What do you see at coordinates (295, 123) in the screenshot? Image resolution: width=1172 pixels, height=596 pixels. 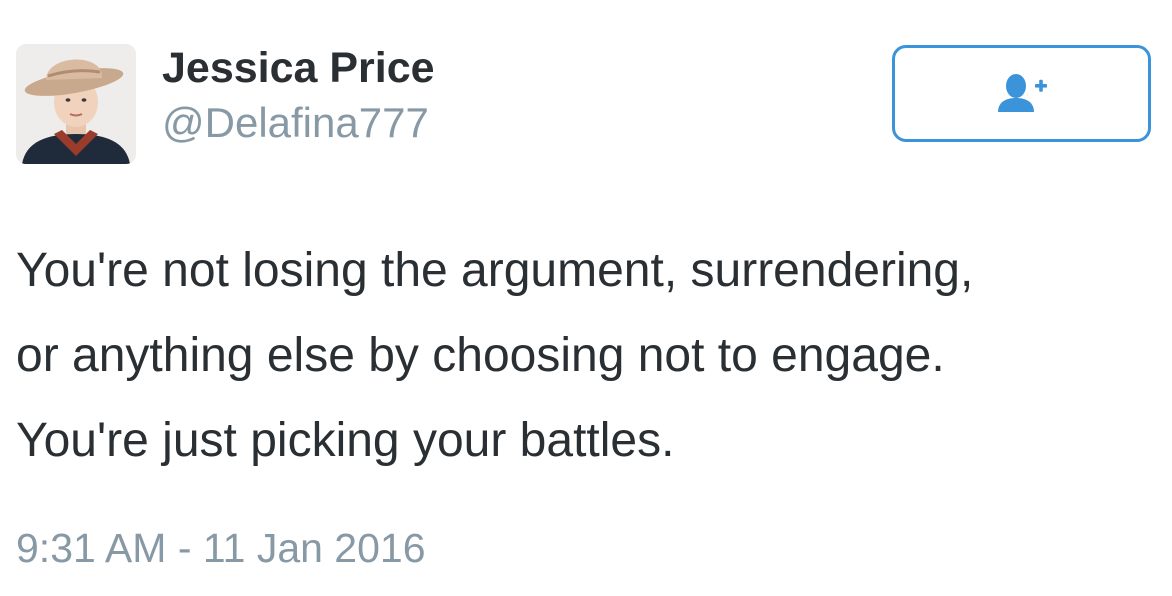 I see `user-handle: @Delafina777` at bounding box center [295, 123].